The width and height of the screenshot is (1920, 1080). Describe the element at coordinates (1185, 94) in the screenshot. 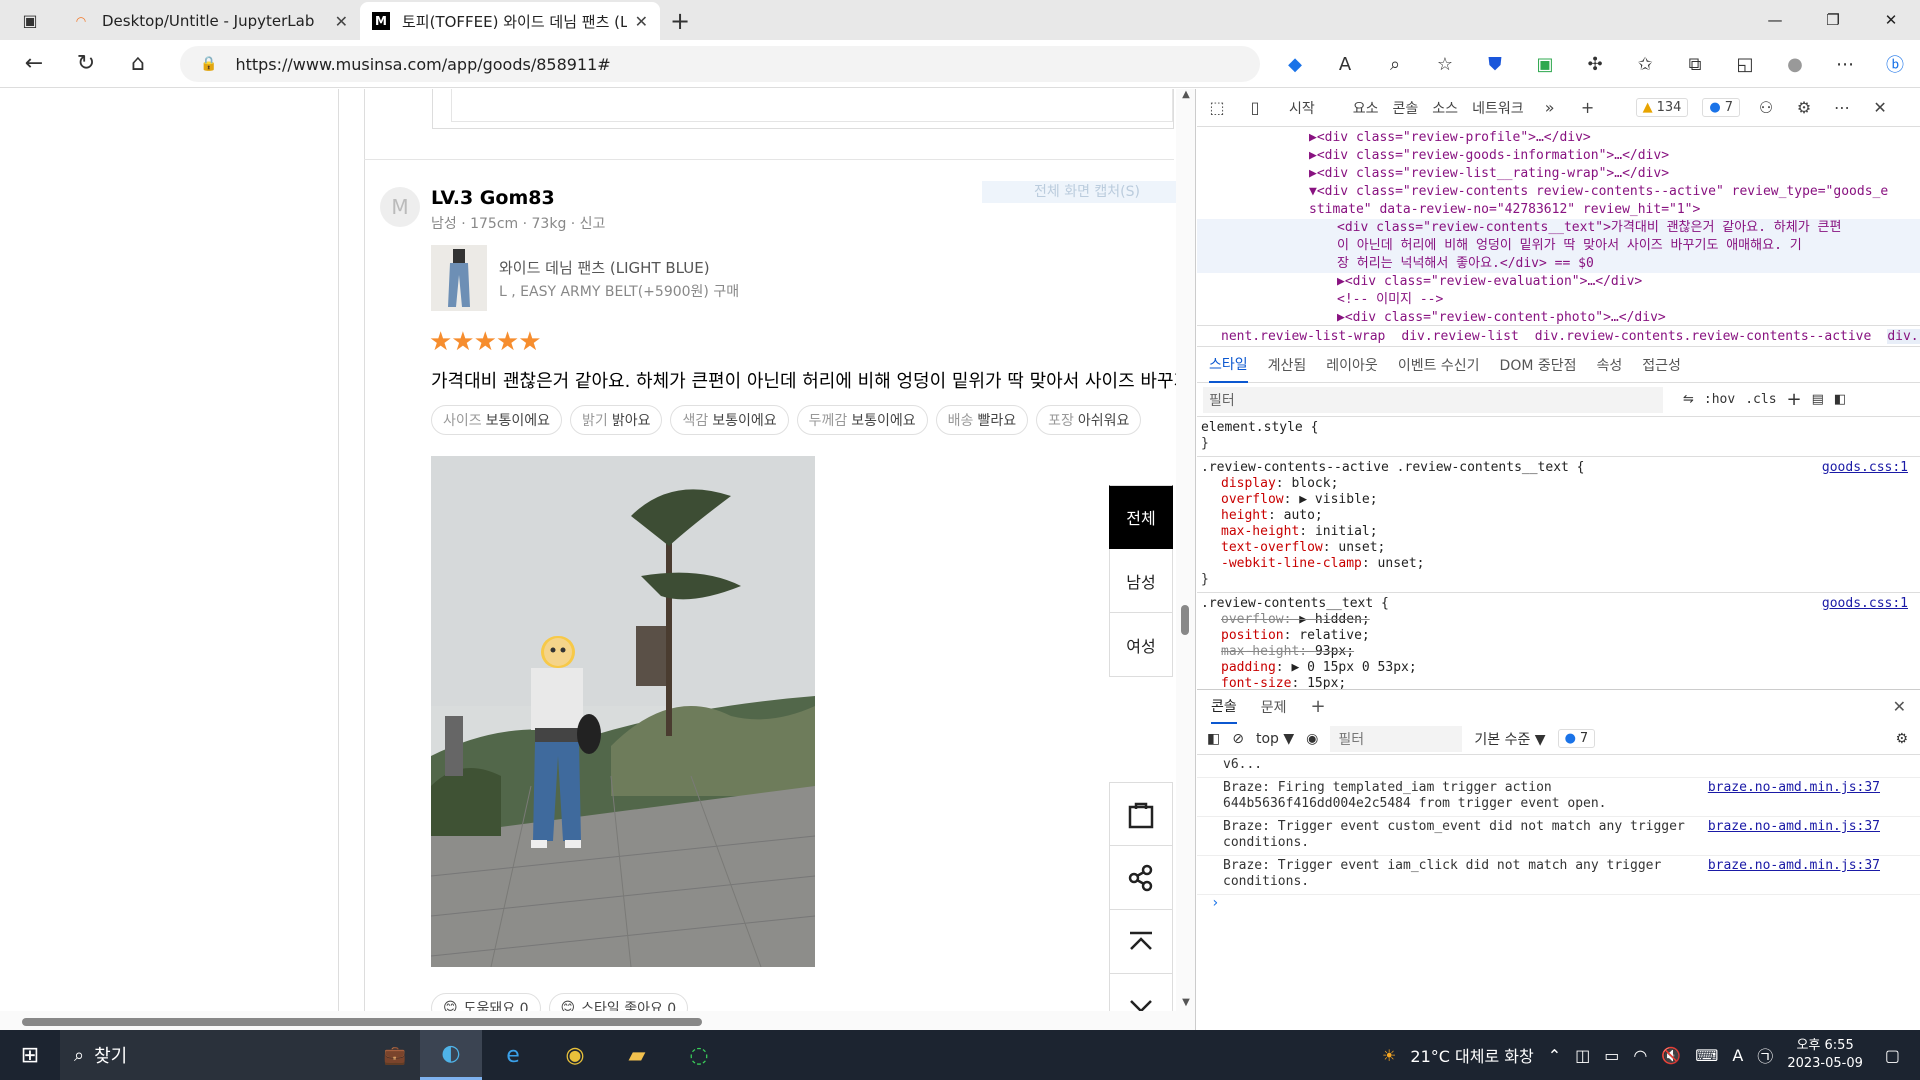

I see `scroll-up-arrow-icon: ▲` at that location.